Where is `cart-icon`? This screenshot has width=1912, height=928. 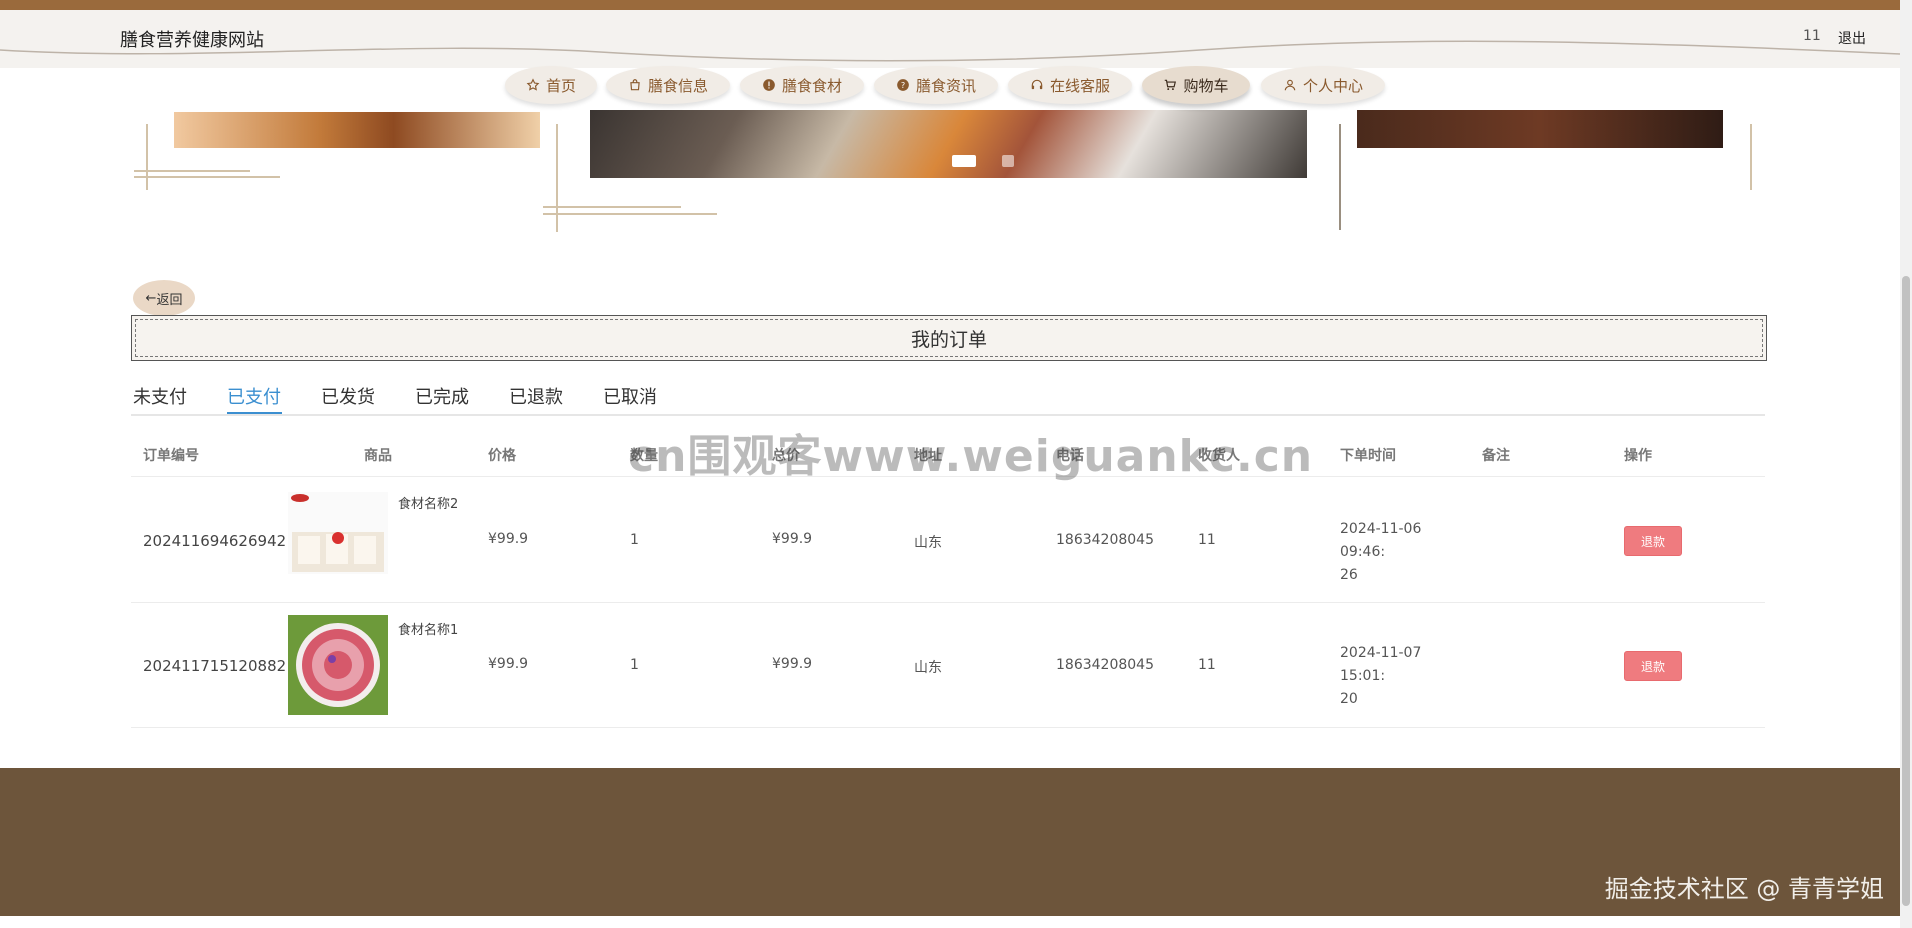
cart-icon is located at coordinates (1171, 85).